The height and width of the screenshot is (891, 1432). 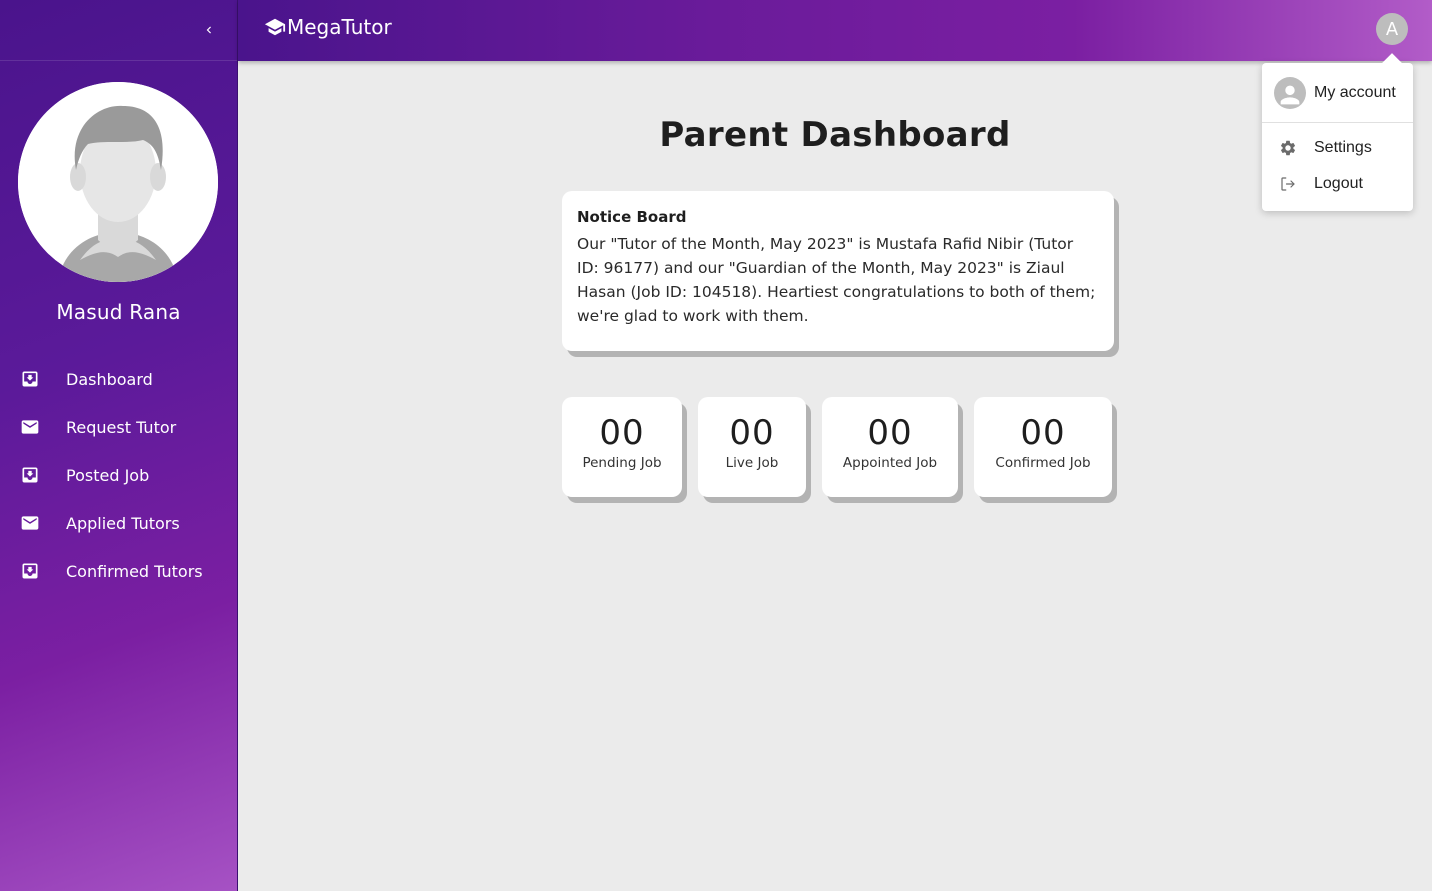 What do you see at coordinates (632, 217) in the screenshot?
I see `notice-board-title: Notice Board` at bounding box center [632, 217].